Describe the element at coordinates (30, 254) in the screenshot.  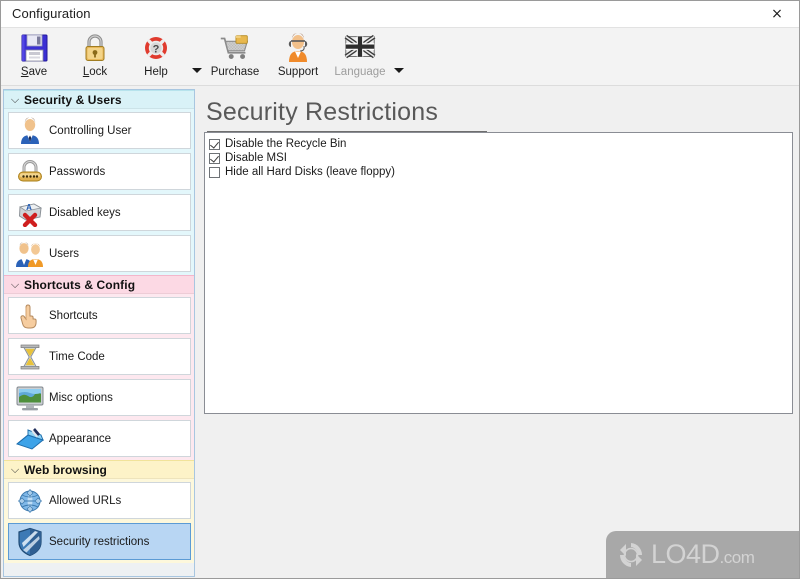
I see `two-users-icon` at that location.